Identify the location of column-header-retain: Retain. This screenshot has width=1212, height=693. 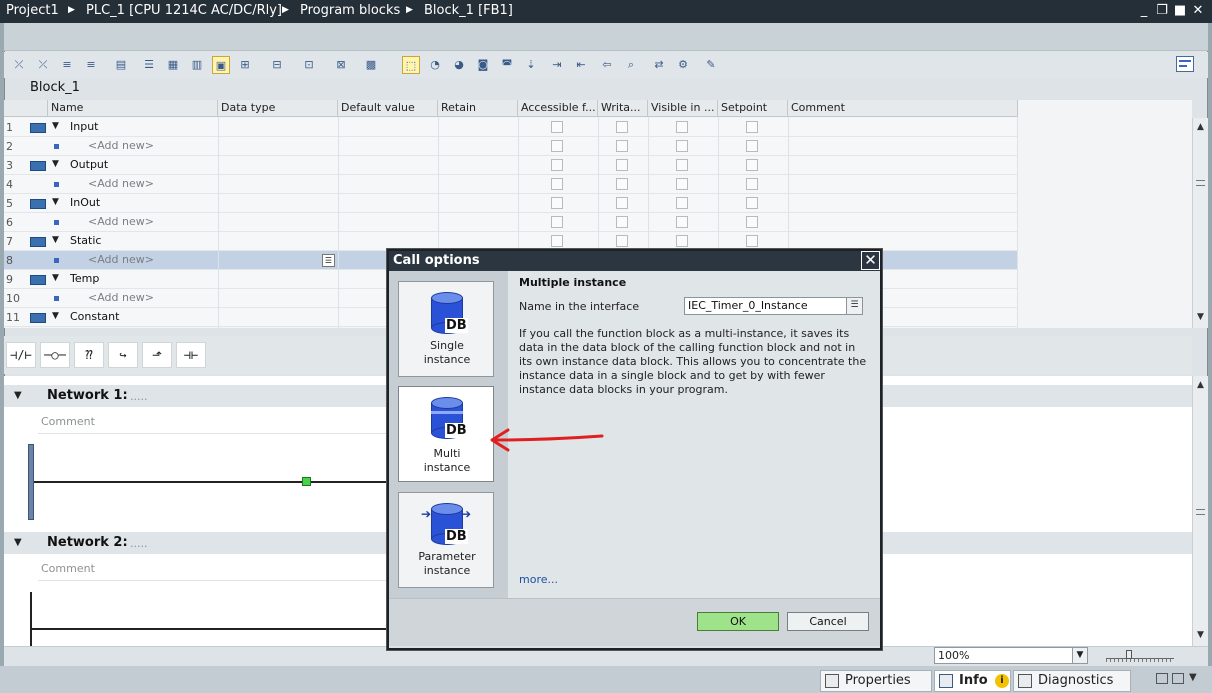
(478, 108).